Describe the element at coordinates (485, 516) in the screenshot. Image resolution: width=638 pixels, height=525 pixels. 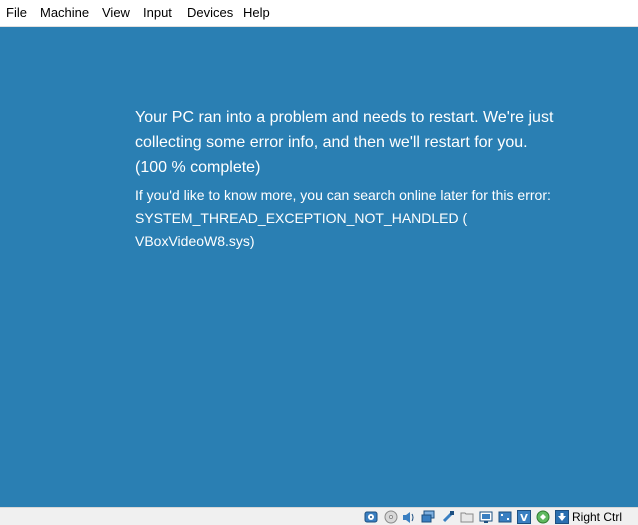
I see `display-icon` at that location.